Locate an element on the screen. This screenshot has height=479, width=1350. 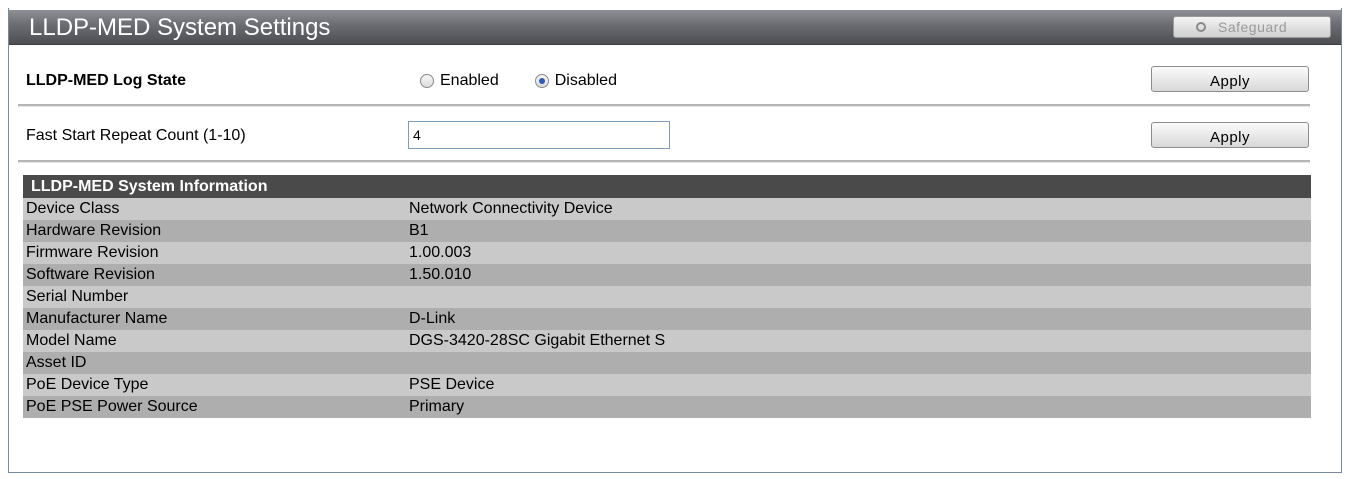
row-value: Primary is located at coordinates (437, 406).